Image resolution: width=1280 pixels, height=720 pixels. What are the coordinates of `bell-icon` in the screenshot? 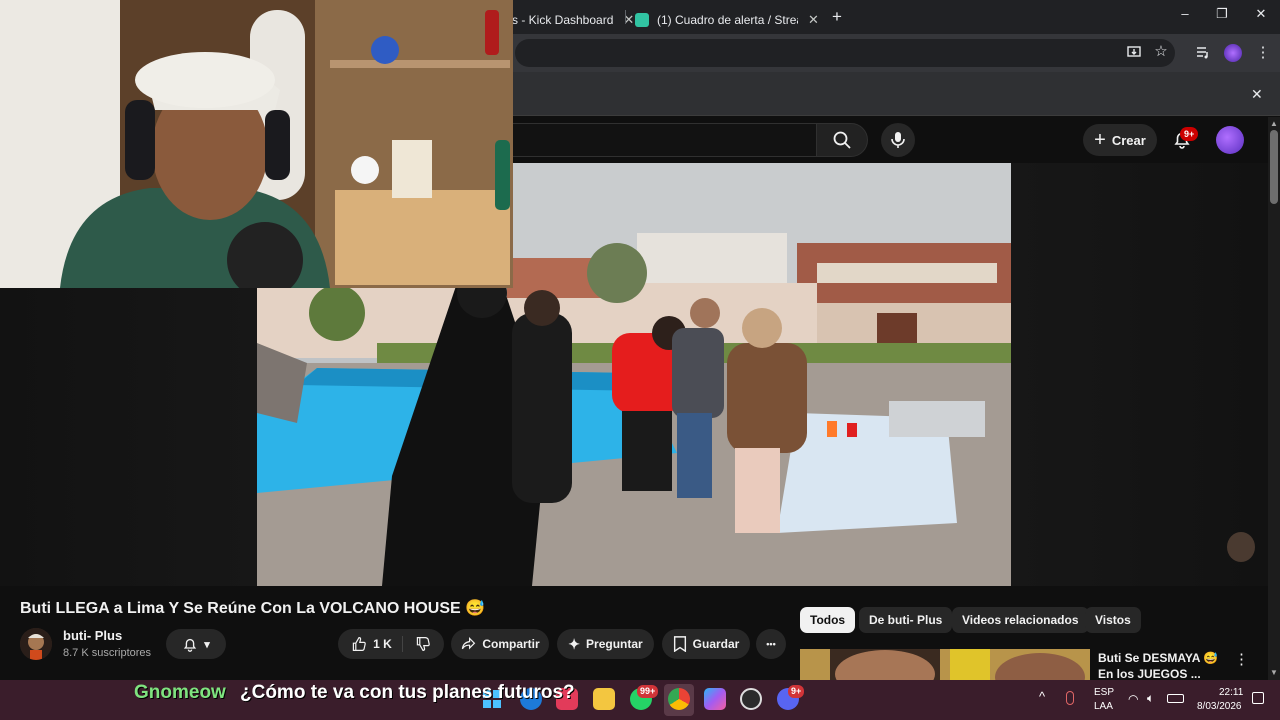 It's located at (190, 645).